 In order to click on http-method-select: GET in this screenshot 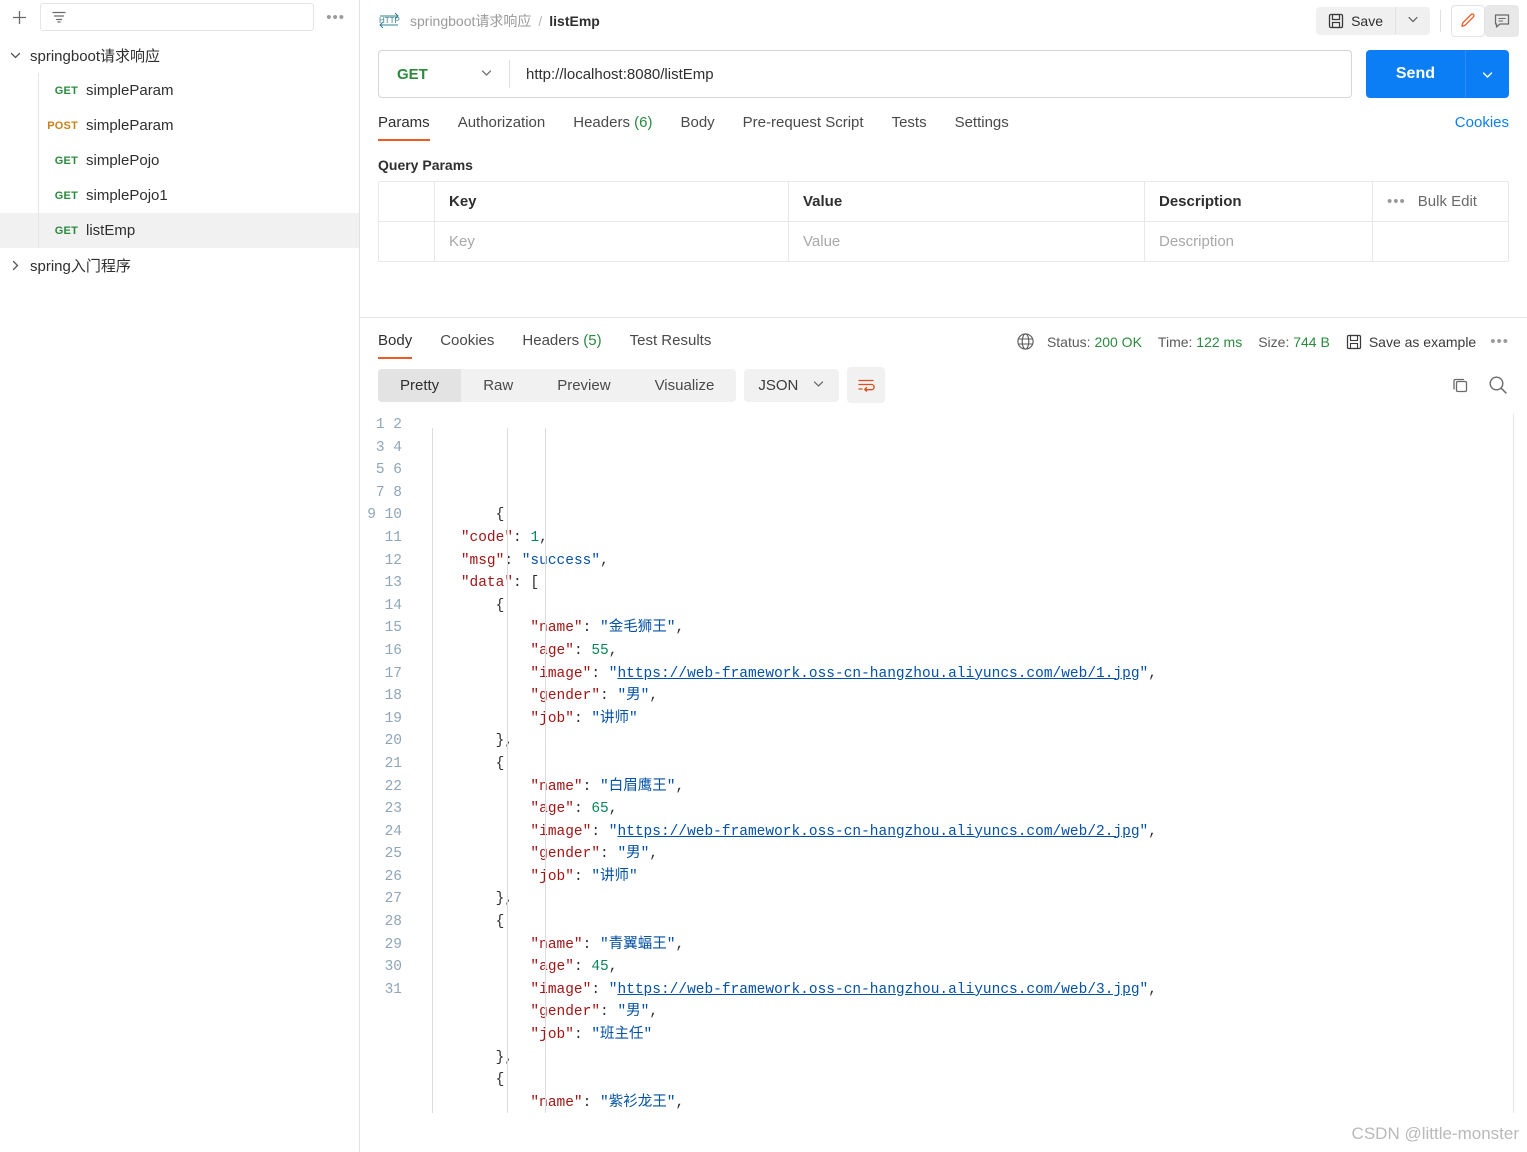, I will do `click(444, 74)`.